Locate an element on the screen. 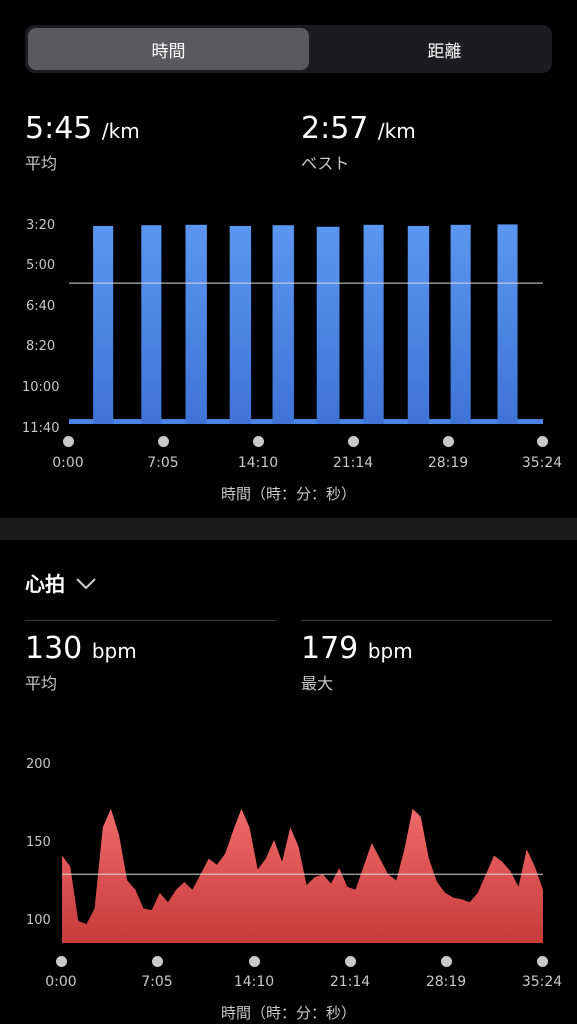 The width and height of the screenshot is (577, 1024). hr-y-tick: 100 is located at coordinates (38, 920).